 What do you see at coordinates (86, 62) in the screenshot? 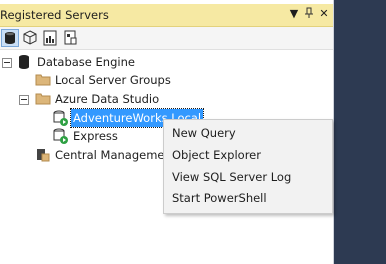
I see `tree-label: Database Engine` at bounding box center [86, 62].